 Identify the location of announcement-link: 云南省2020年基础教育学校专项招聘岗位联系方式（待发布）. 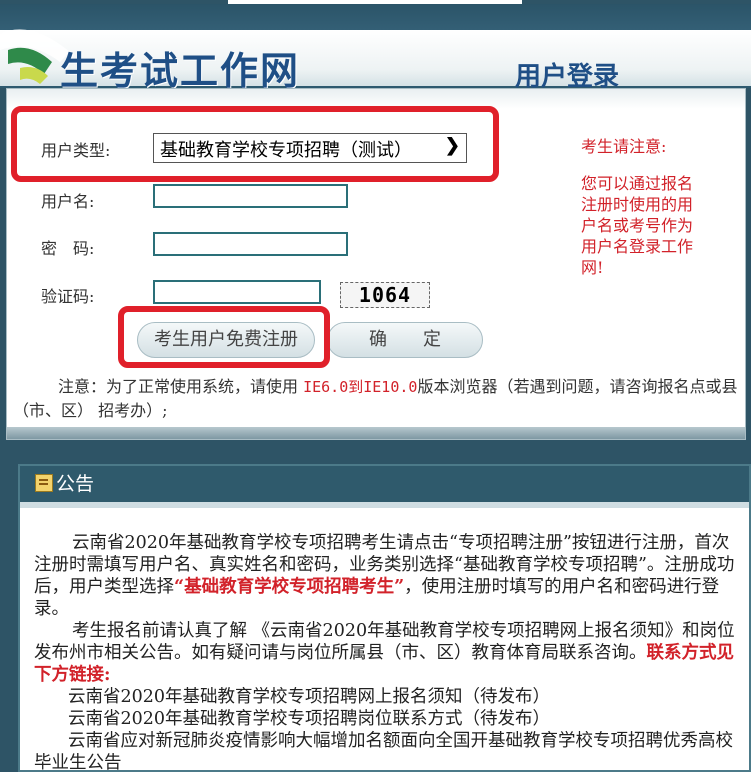
(388, 719).